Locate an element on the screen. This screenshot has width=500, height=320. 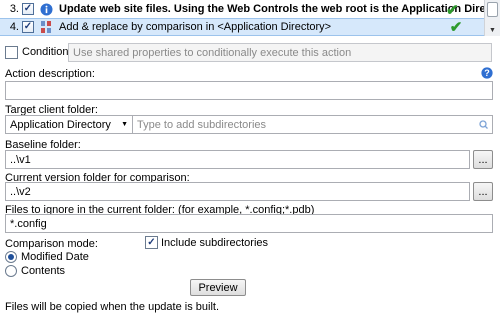
condition-checkbox is located at coordinates (11, 52).